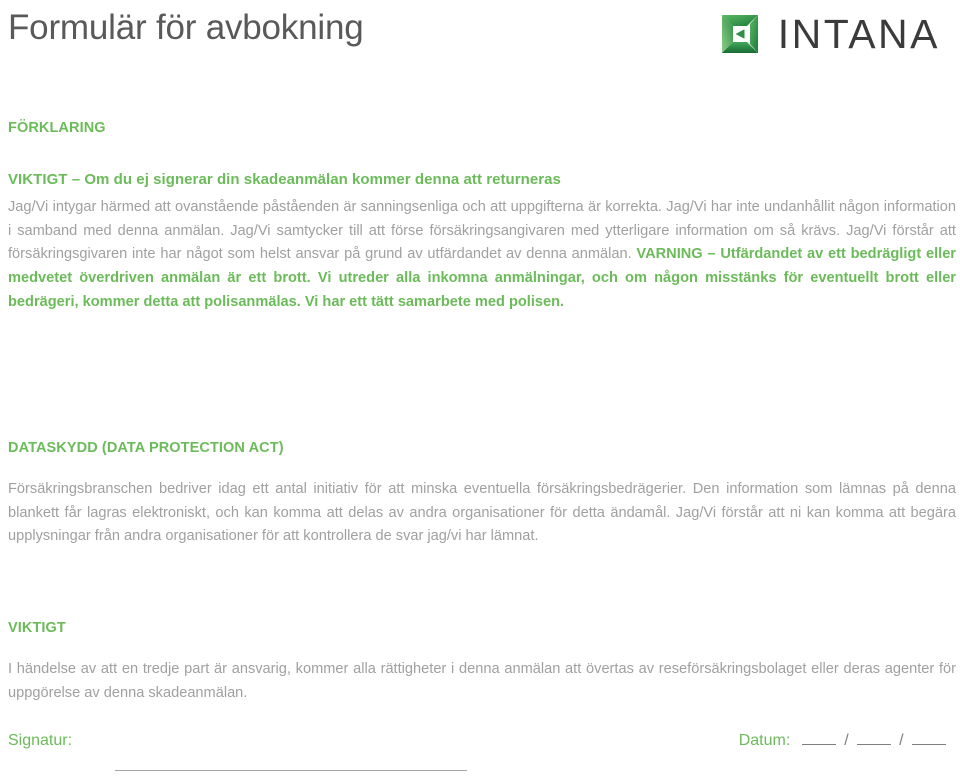 The image size is (960, 776). Describe the element at coordinates (874, 738) in the screenshot. I see `date-month-slot` at that location.